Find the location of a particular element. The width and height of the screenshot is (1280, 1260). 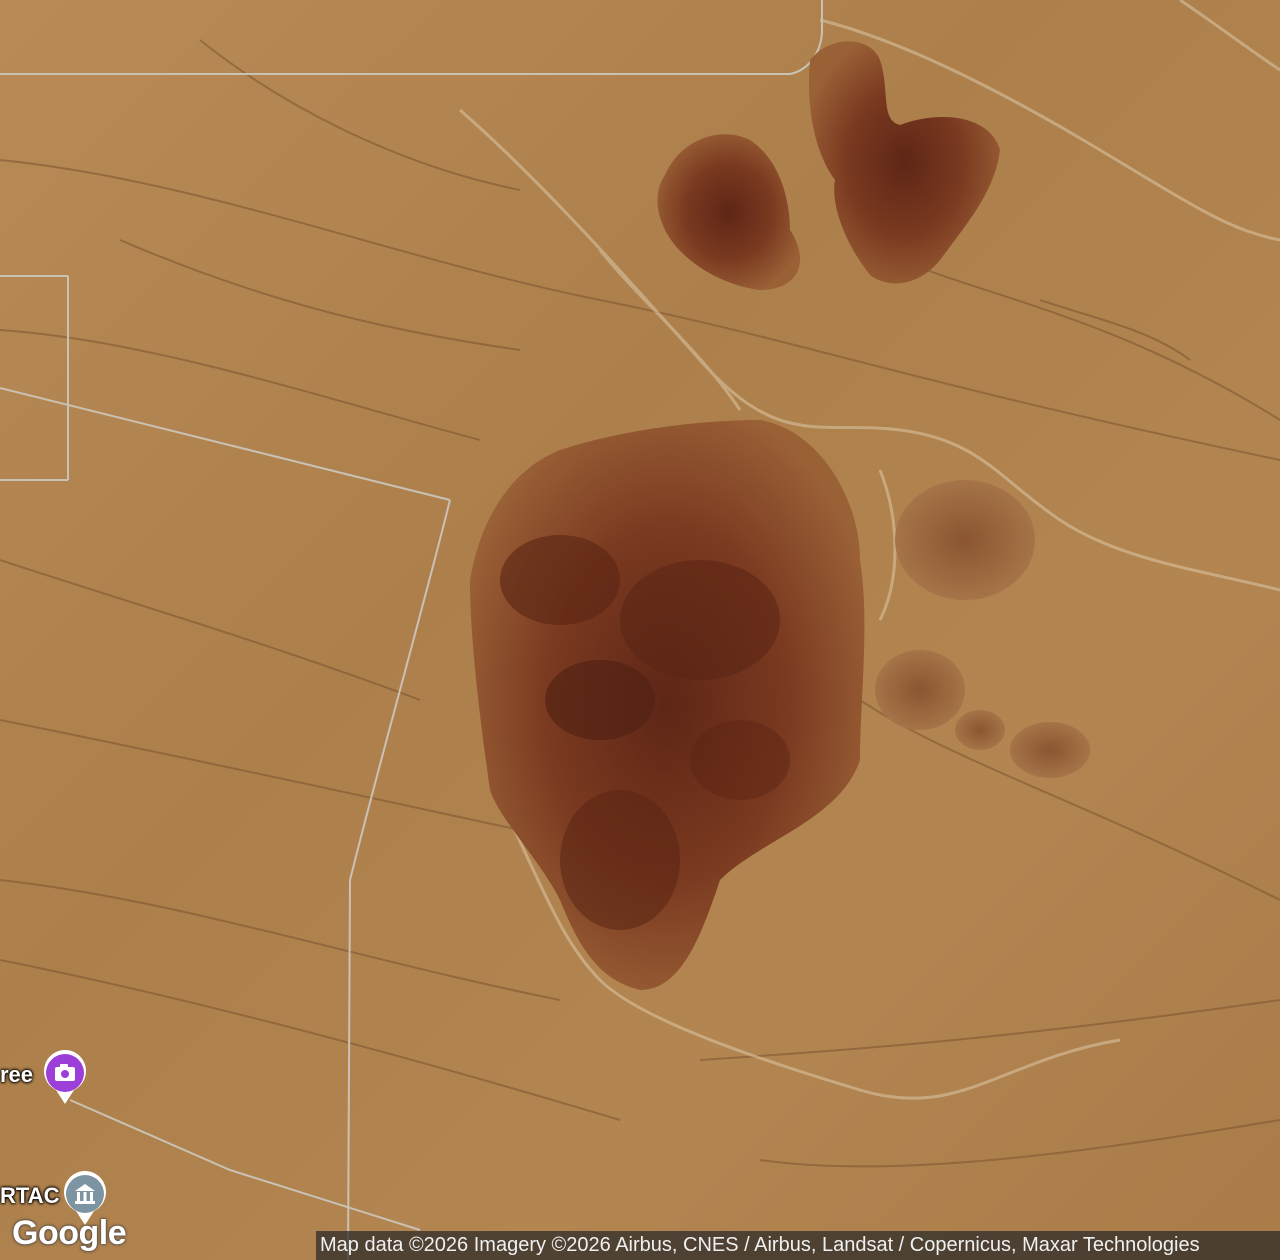

camera-icon is located at coordinates (65, 1077).